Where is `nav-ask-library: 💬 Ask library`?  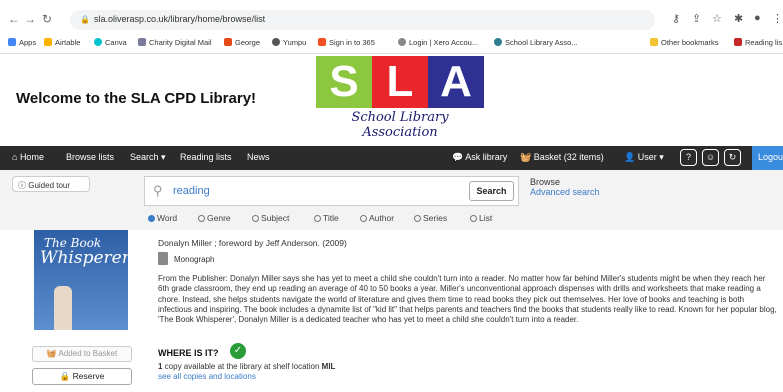
nav-ask-library: 💬 Ask library is located at coordinates (479, 157).